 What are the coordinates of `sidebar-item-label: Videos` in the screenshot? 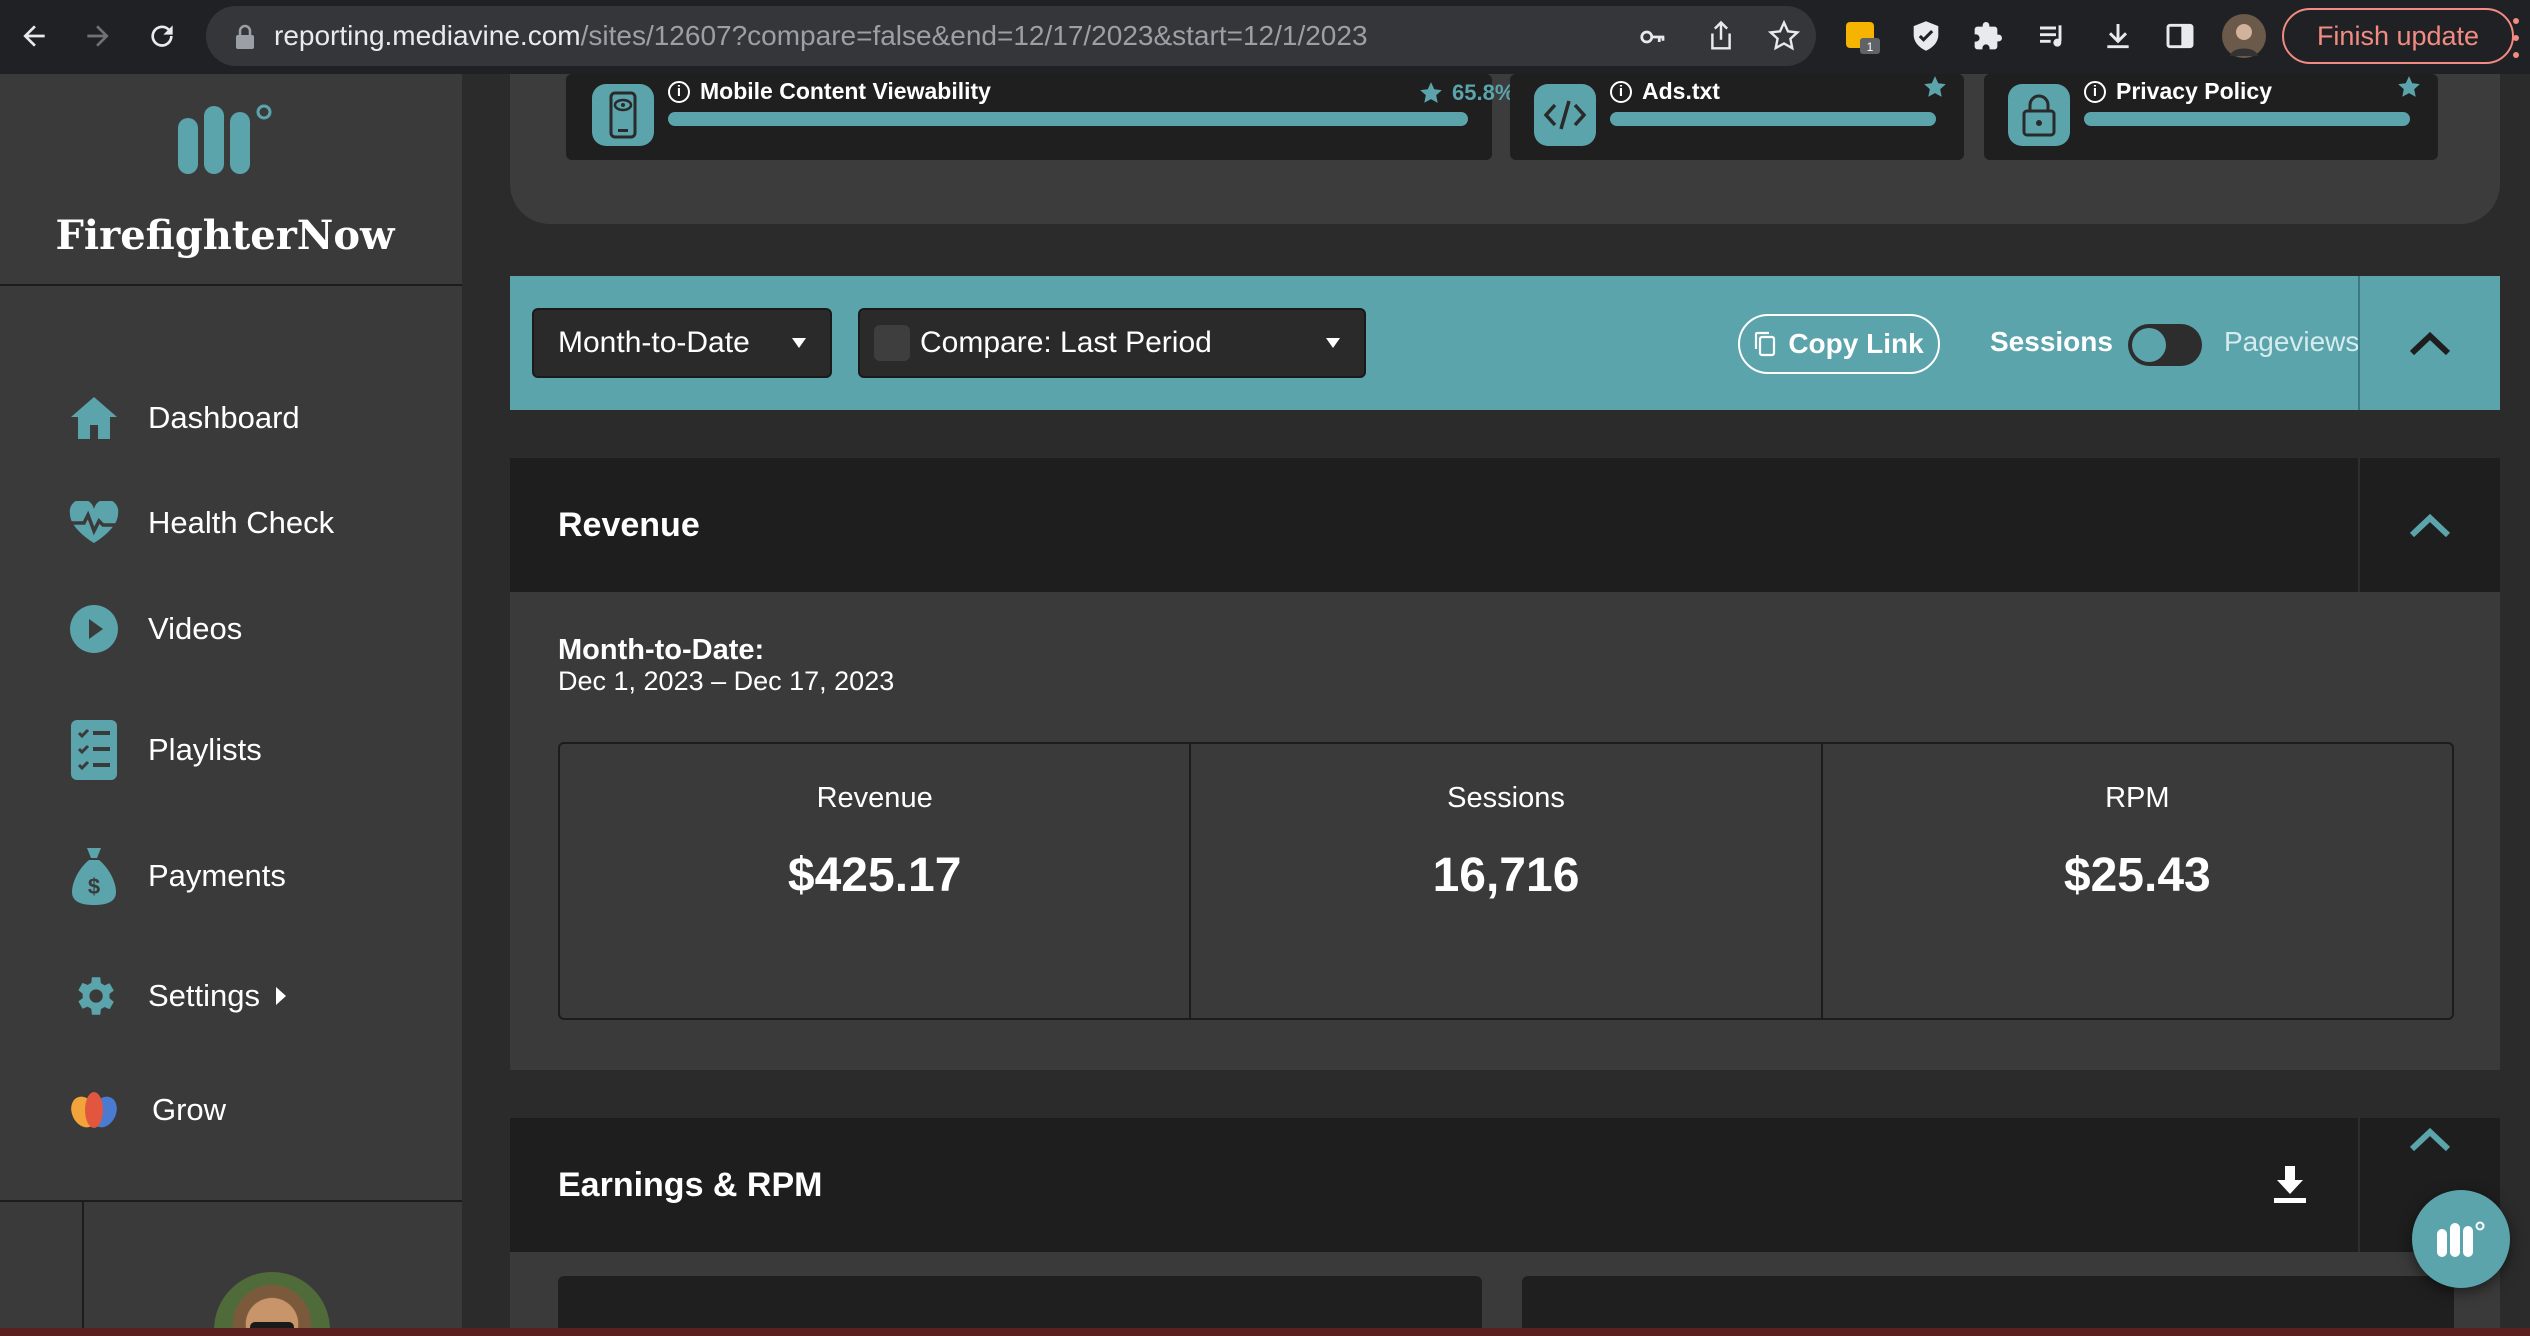 It's located at (195, 628).